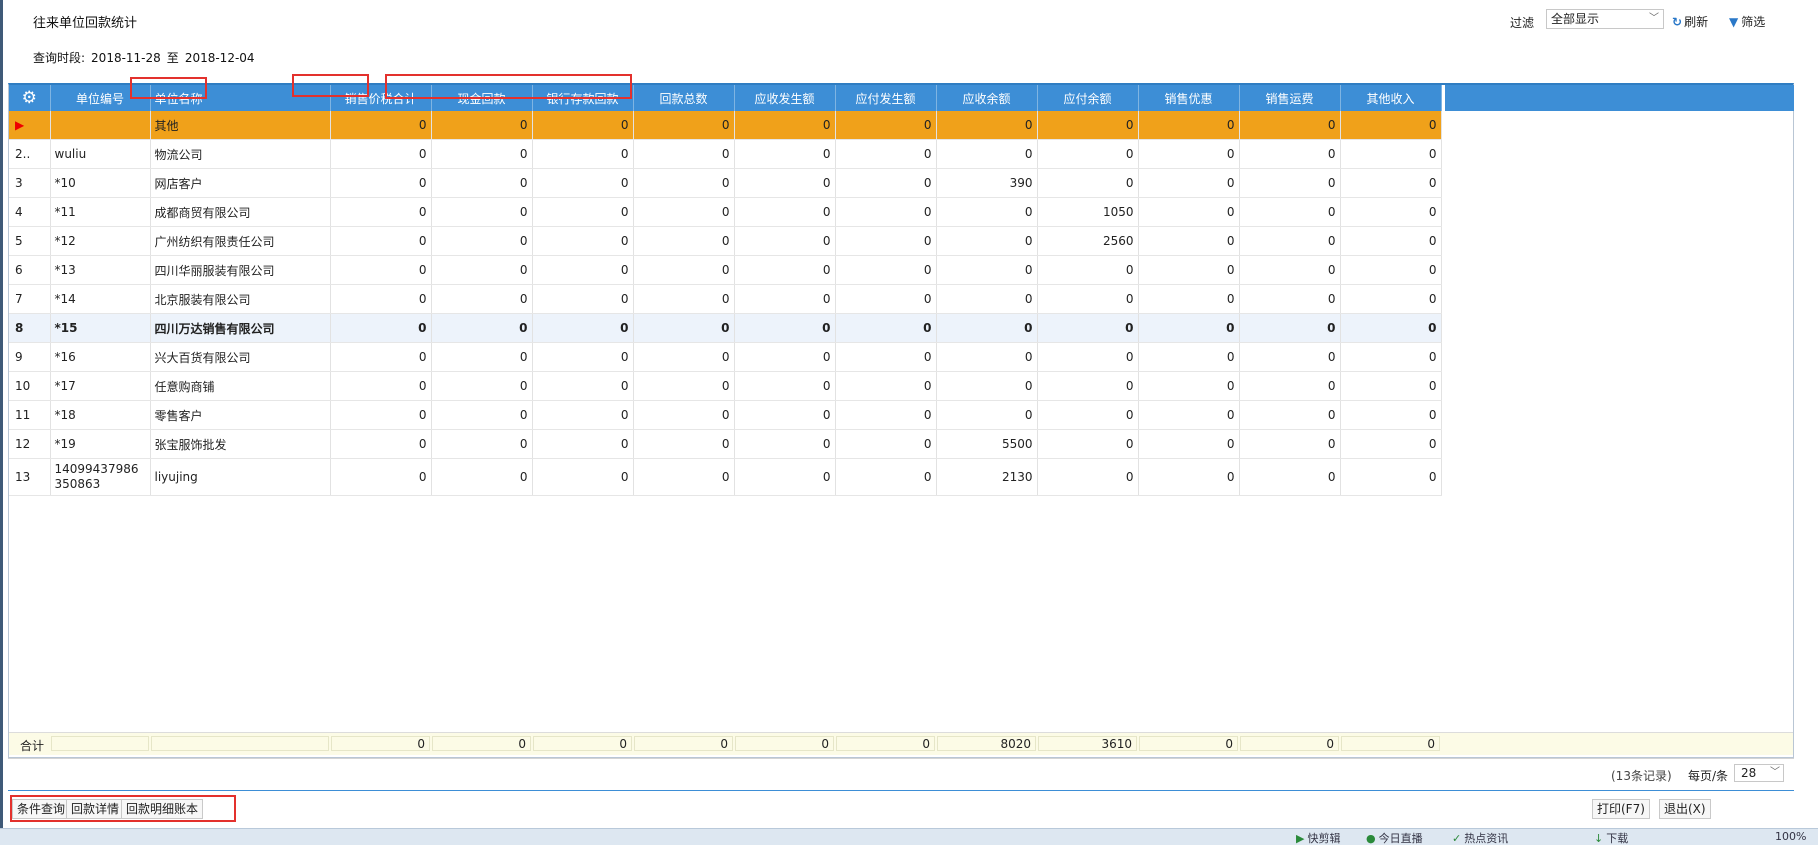 The width and height of the screenshot is (1818, 845). Describe the element at coordinates (1088, 212) in the screenshot. I see `value-cell: 1050` at that location.